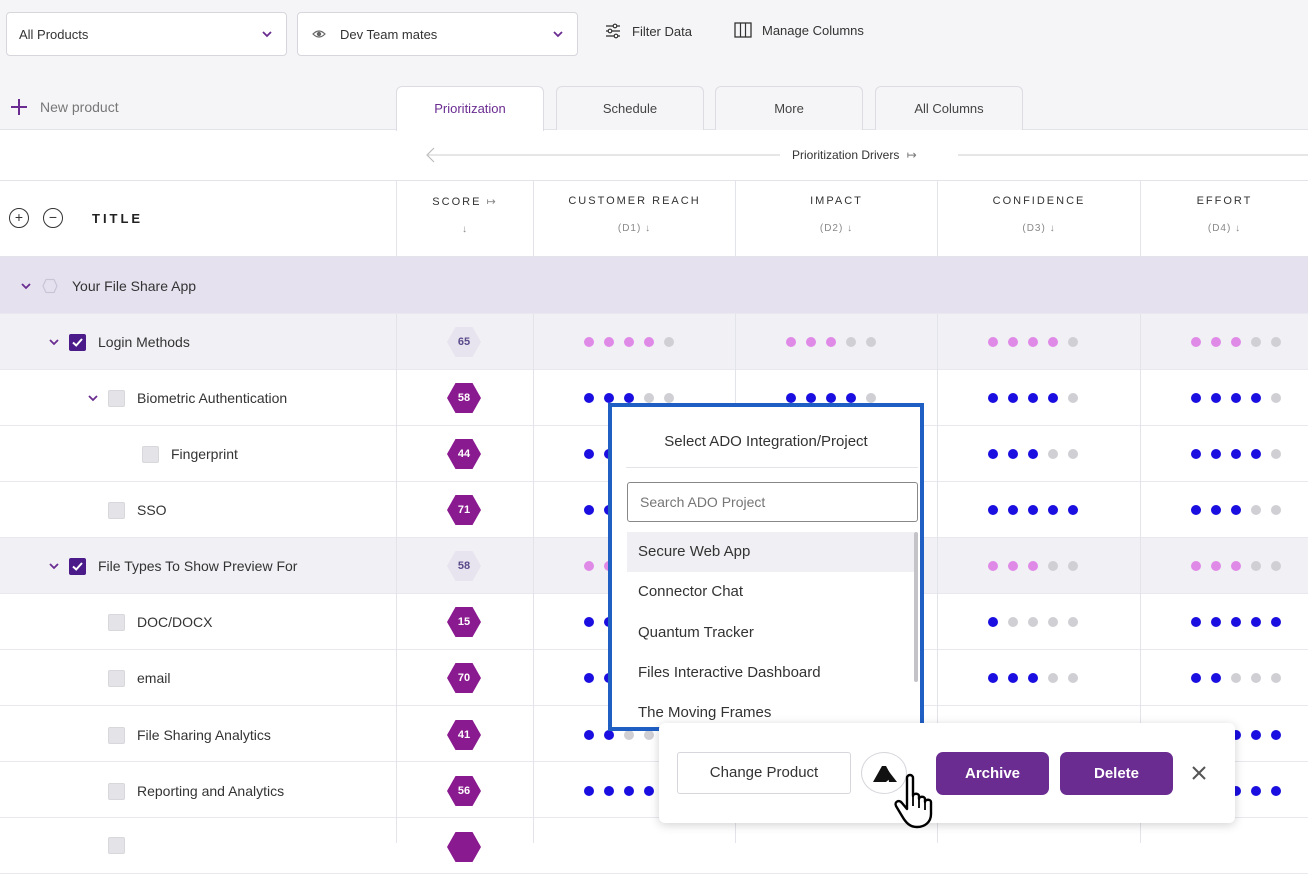  I want to click on team-select: Dev Team mates, so click(437, 34).